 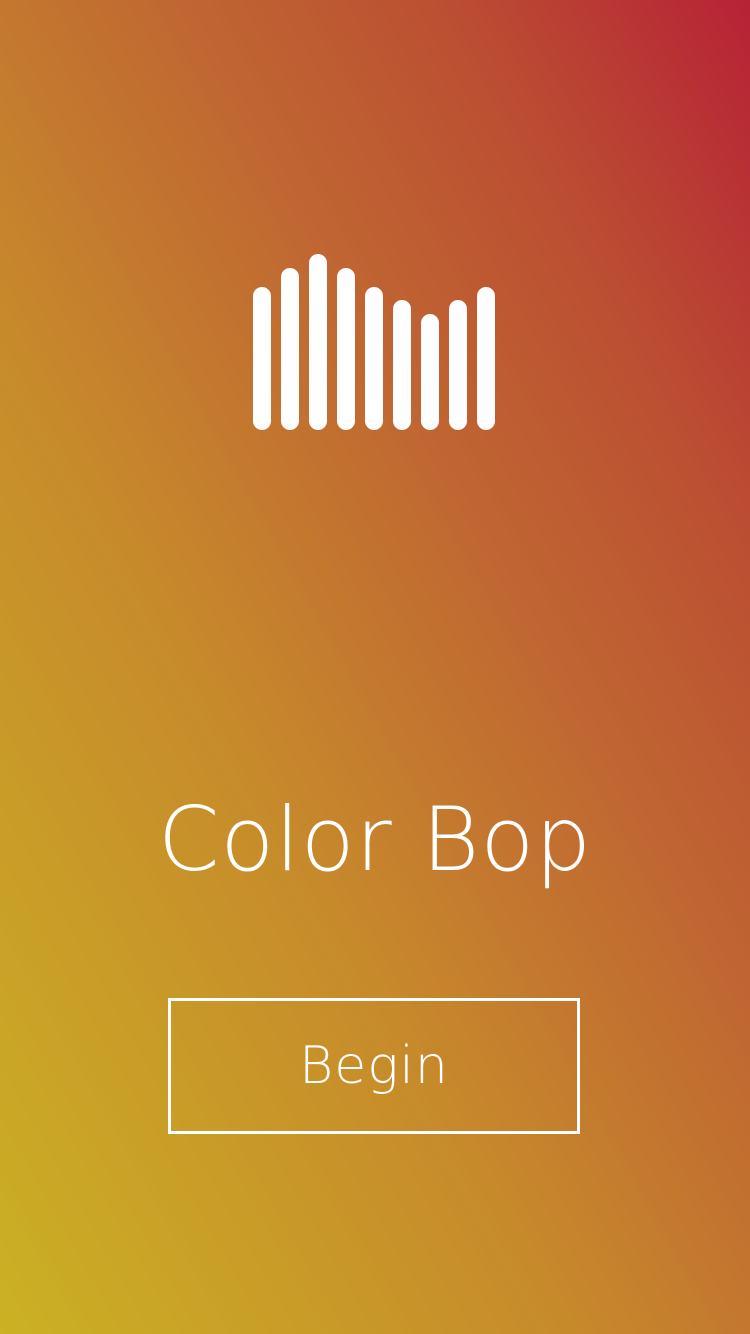 I want to click on app-title: Color Bop, so click(x=375, y=839).